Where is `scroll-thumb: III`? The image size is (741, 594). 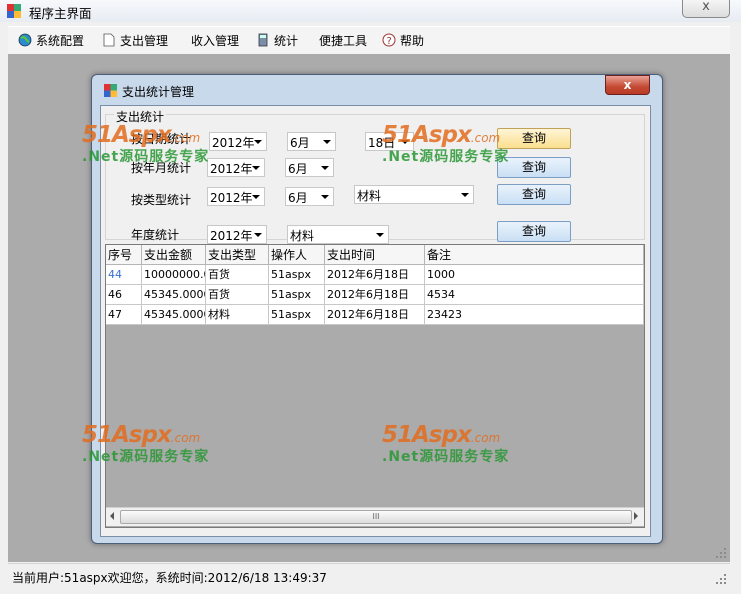
scroll-thumb: III is located at coordinates (376, 517).